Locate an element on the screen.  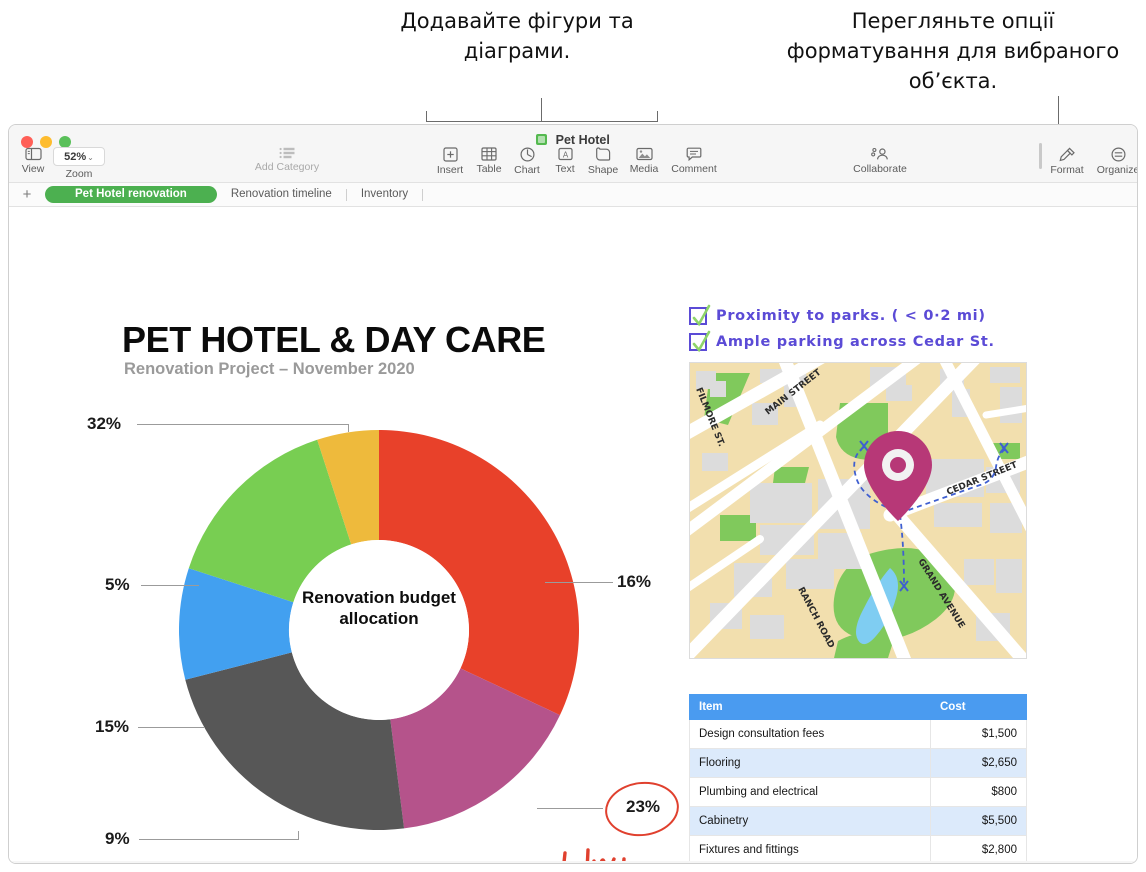
table-cell-cost: $2,650 is located at coordinates (978, 763).